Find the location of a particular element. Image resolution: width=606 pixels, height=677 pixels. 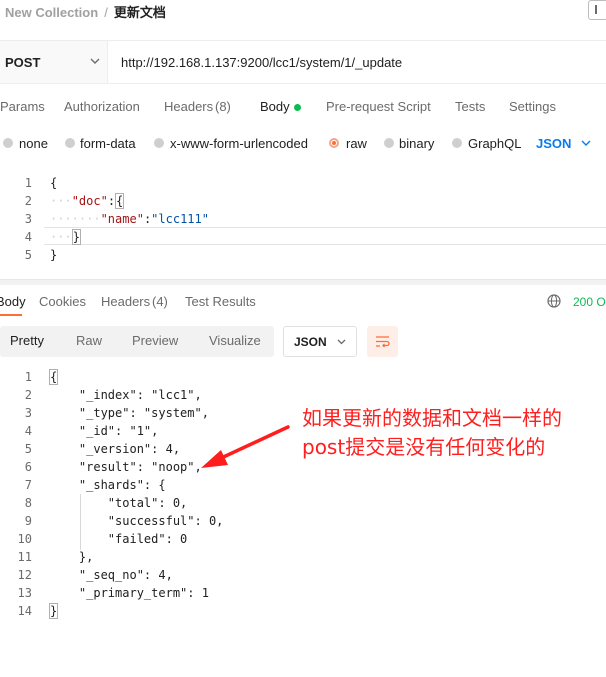

line-number: 13 is located at coordinates (24, 593).